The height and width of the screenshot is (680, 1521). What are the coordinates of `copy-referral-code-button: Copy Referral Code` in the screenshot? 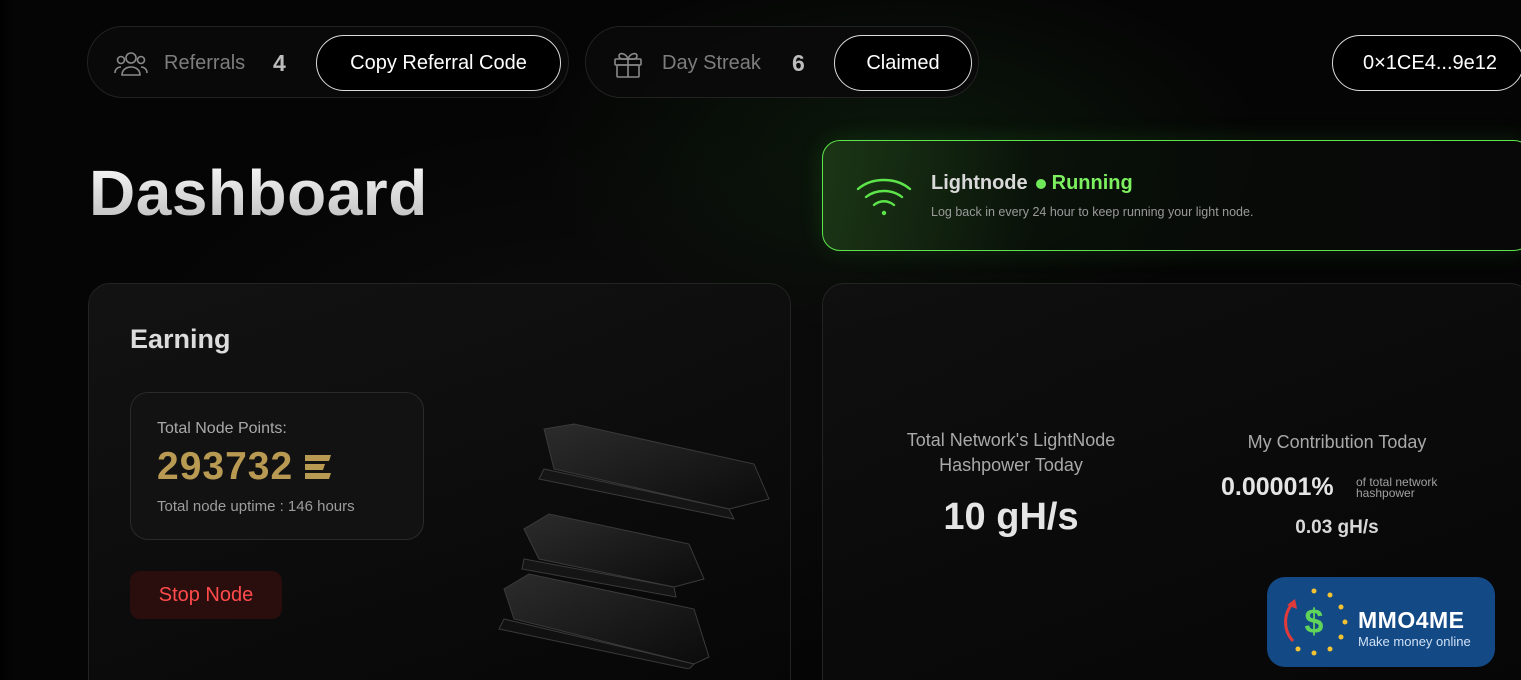 It's located at (438, 63).